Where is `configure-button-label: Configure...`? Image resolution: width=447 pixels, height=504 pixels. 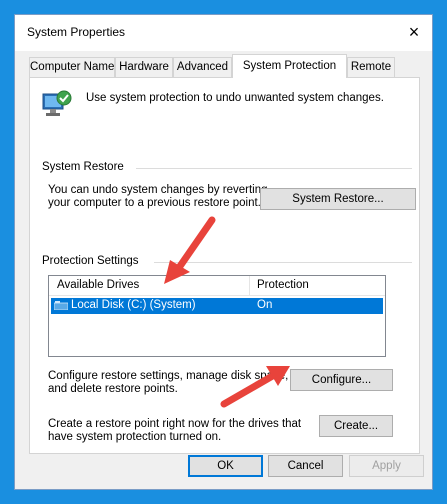
configure-button-label: Configure... is located at coordinates (341, 380).